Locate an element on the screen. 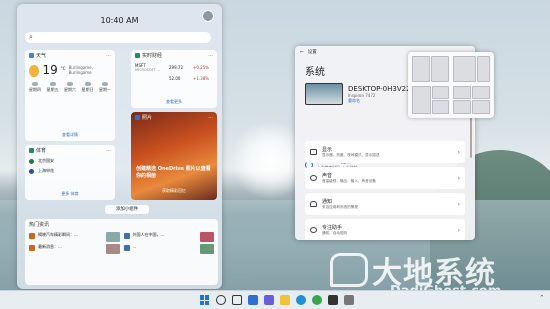  stock-row: 52.00 +1.38% is located at coordinates (174, 78).